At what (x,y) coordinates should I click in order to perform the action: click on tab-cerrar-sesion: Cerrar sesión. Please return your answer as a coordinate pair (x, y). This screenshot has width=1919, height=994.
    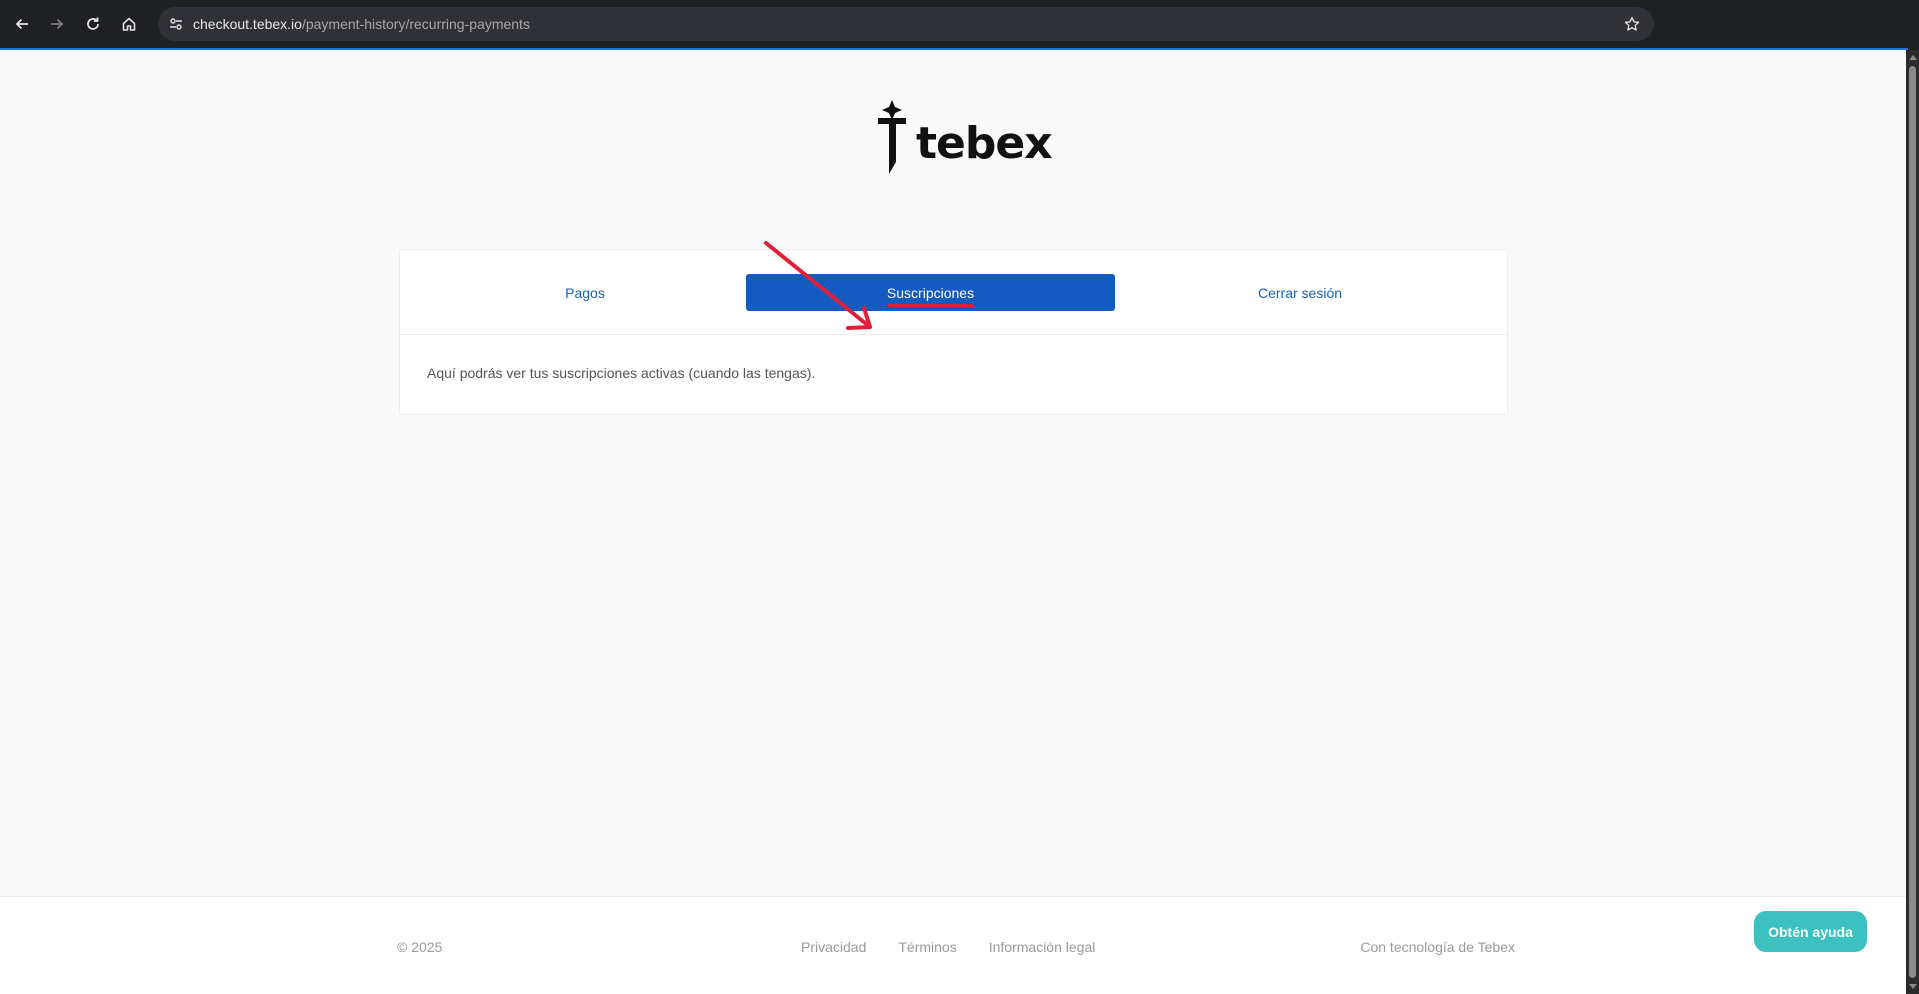
    Looking at the image, I should click on (1300, 292).